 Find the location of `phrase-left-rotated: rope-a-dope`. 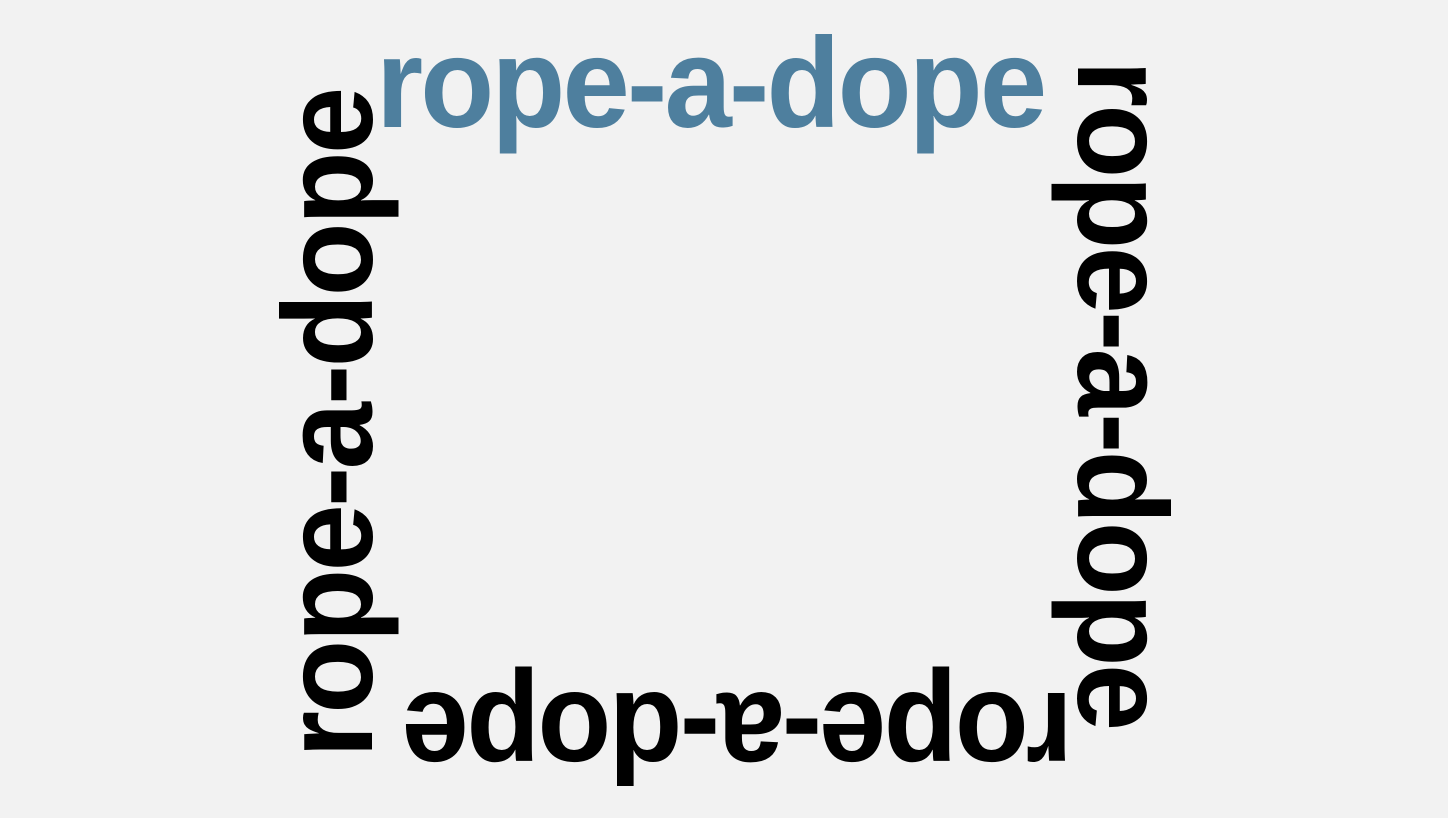

phrase-left-rotated: rope-a-dope is located at coordinates (328, 423).